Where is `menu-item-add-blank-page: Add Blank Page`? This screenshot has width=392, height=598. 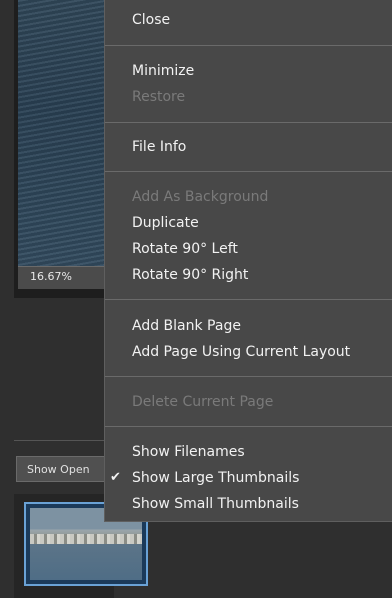
menu-item-add-blank-page: Add Blank Page is located at coordinates (186, 326).